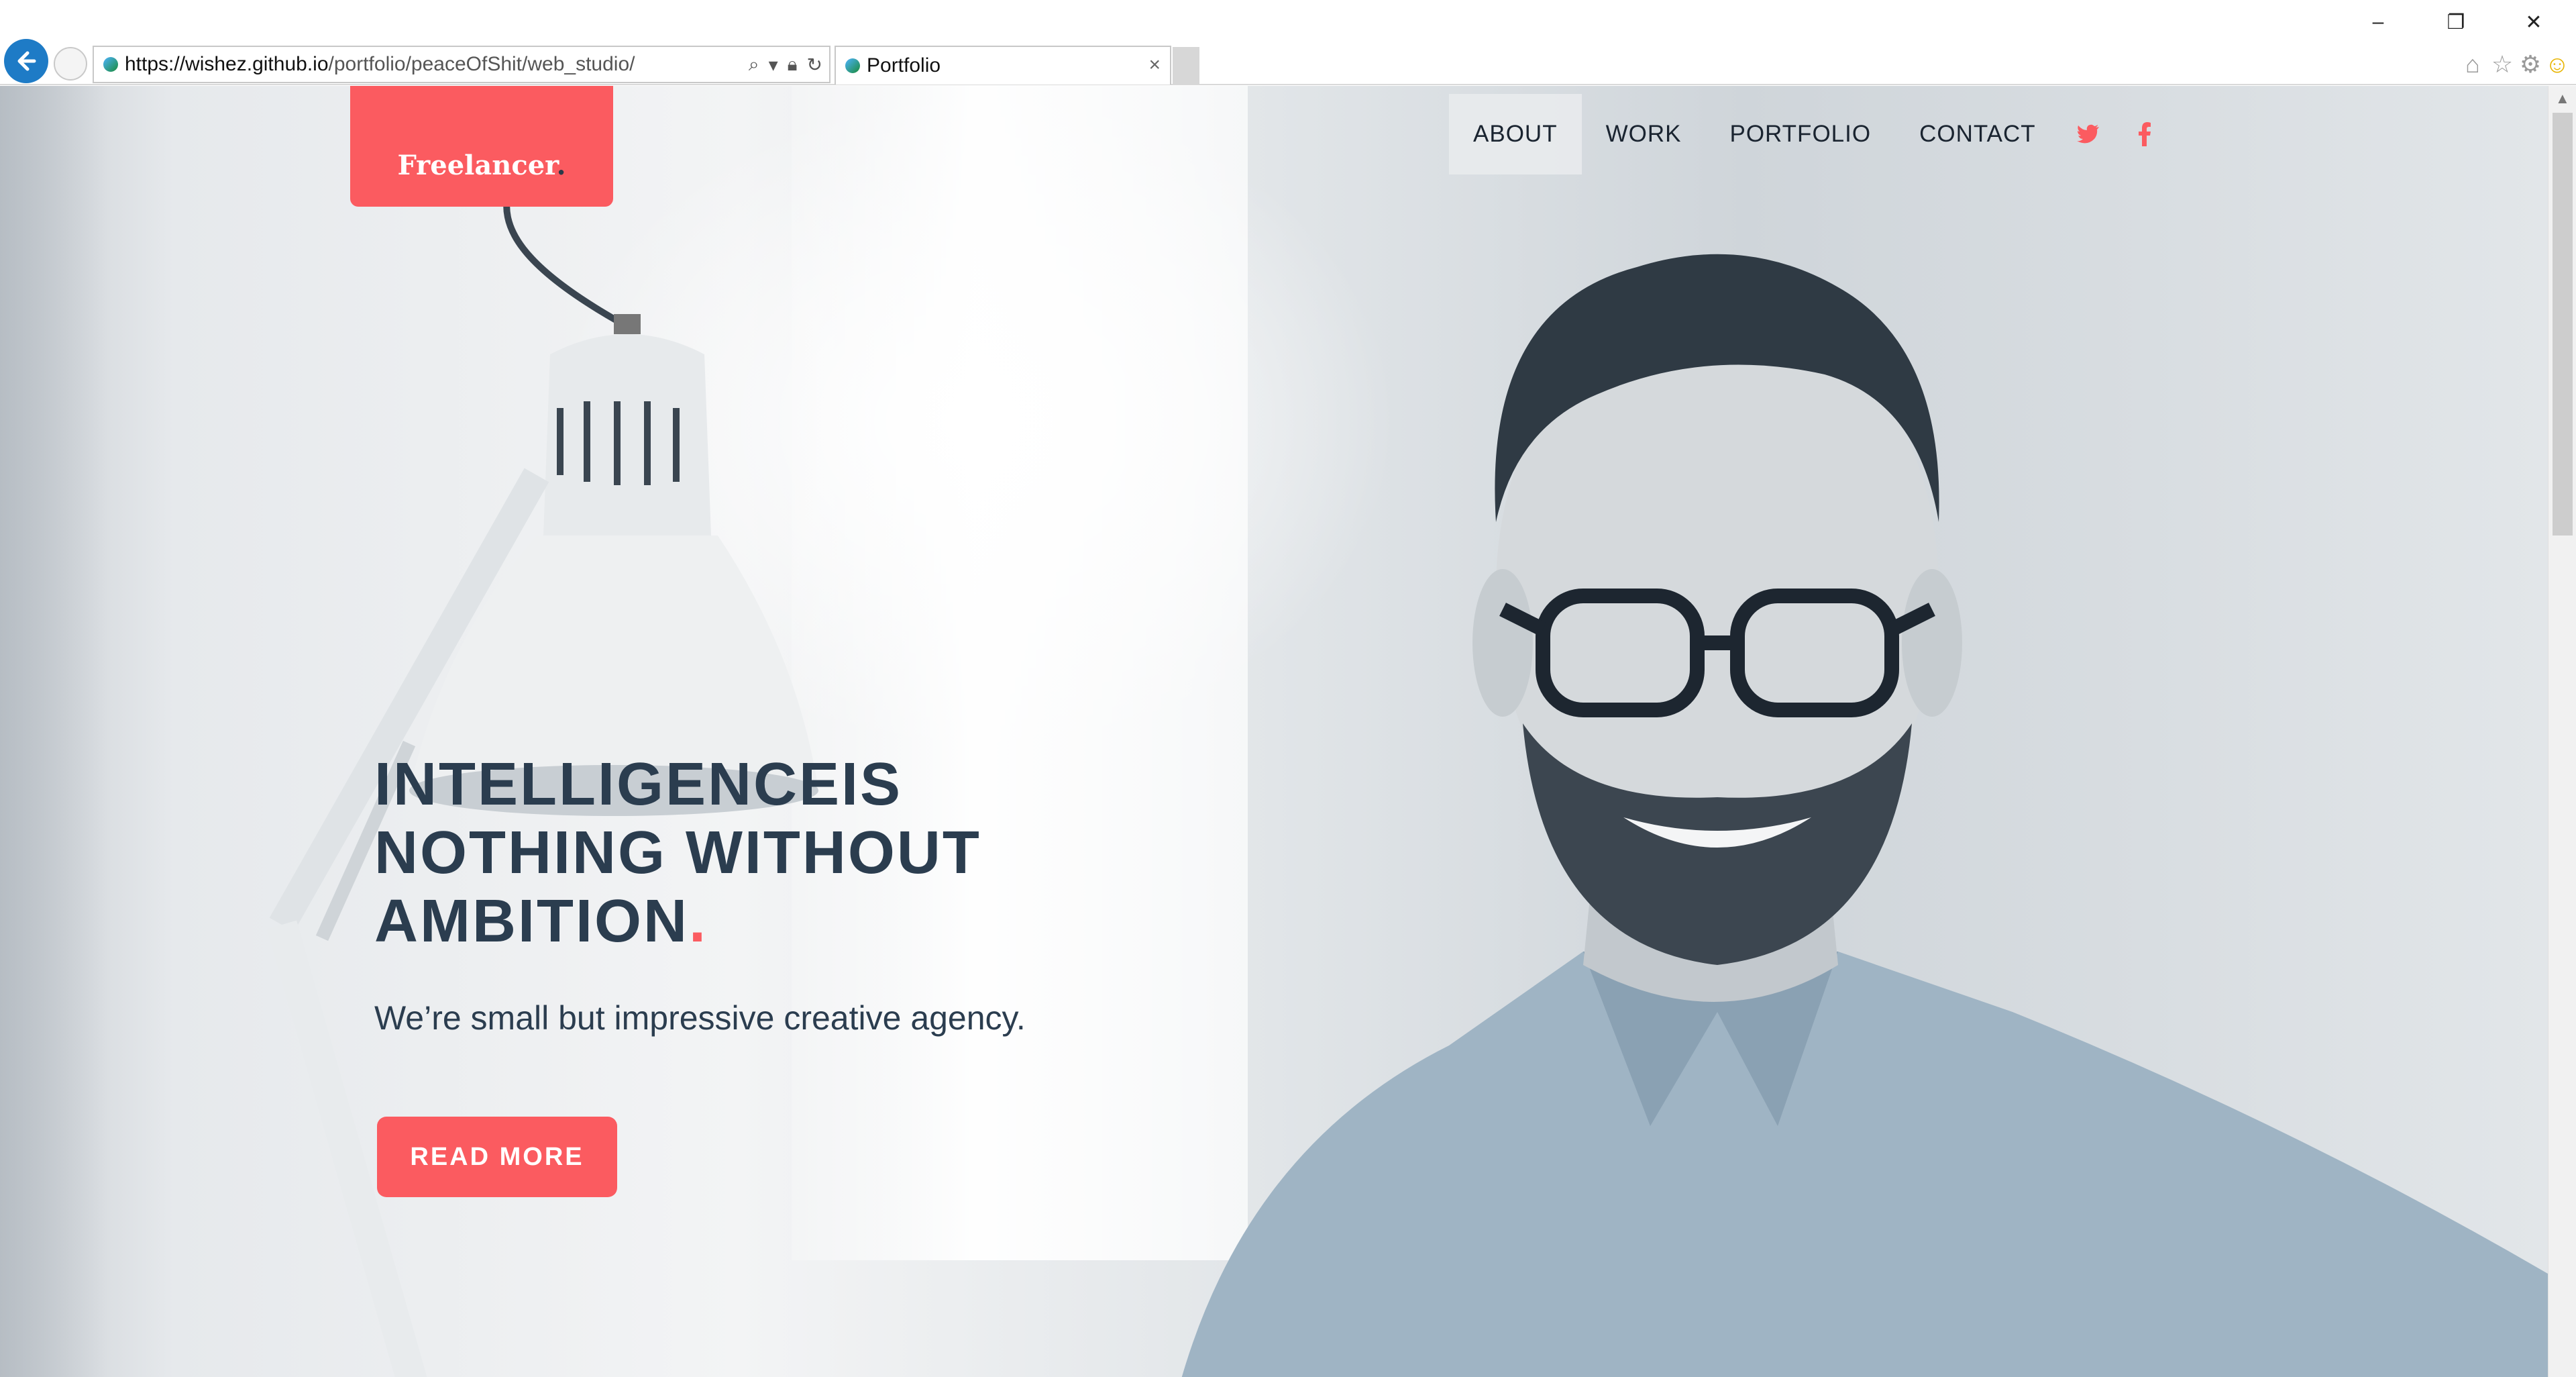 Image resolution: width=2576 pixels, height=1377 pixels. What do you see at coordinates (1800, 134) in the screenshot?
I see `nav-portfolio: PORTFOLIO` at bounding box center [1800, 134].